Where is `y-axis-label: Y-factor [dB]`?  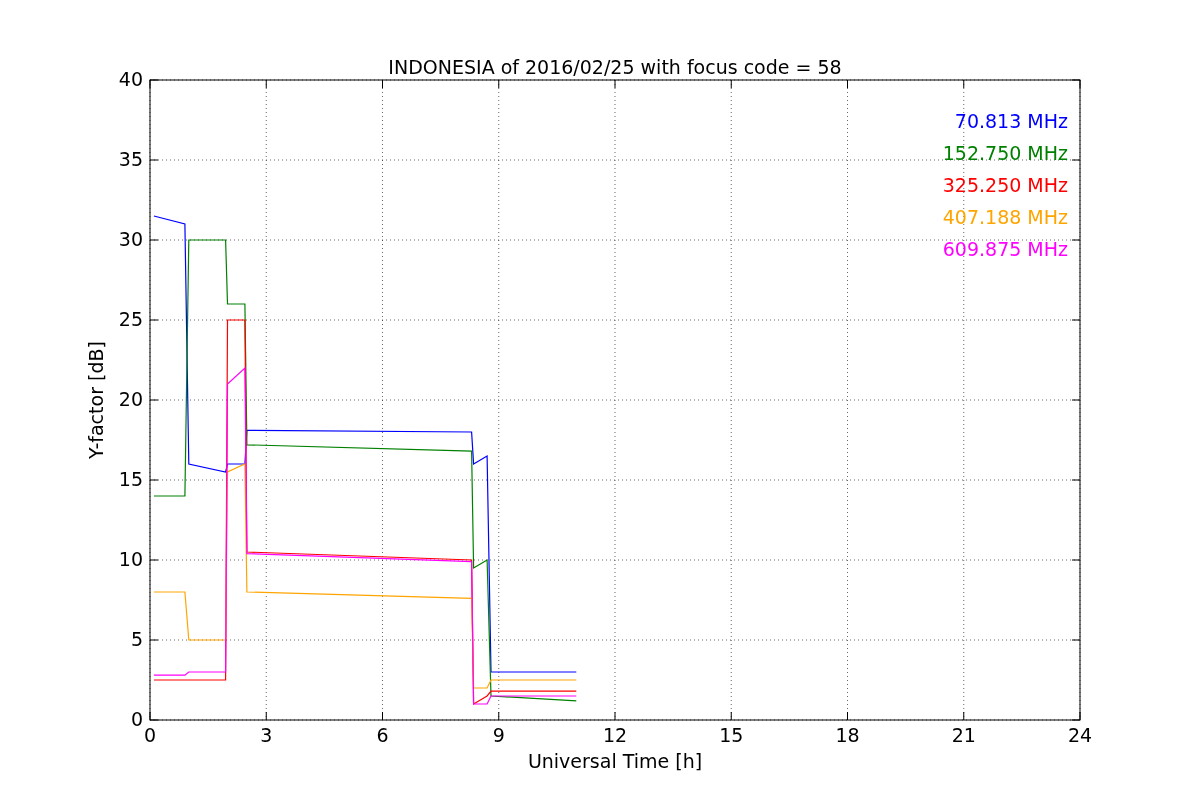 y-axis-label: Y-factor [dB] is located at coordinates (96, 400).